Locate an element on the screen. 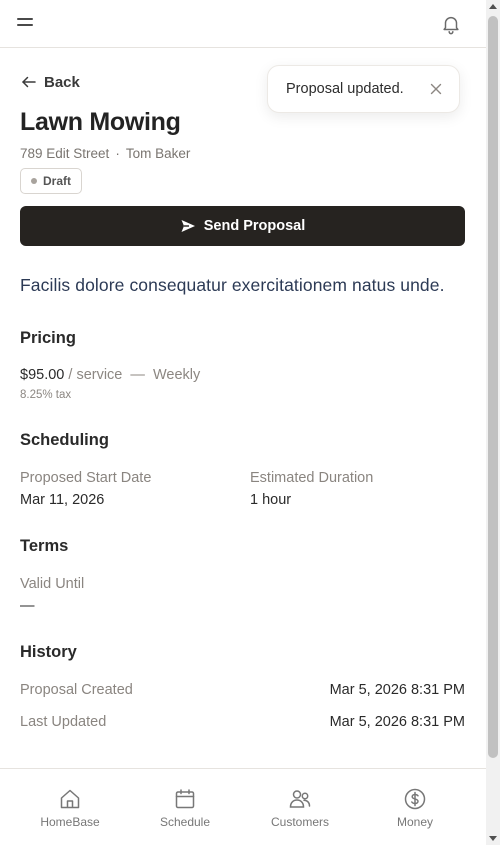  history-item-label: Last Updated is located at coordinates (63, 722).